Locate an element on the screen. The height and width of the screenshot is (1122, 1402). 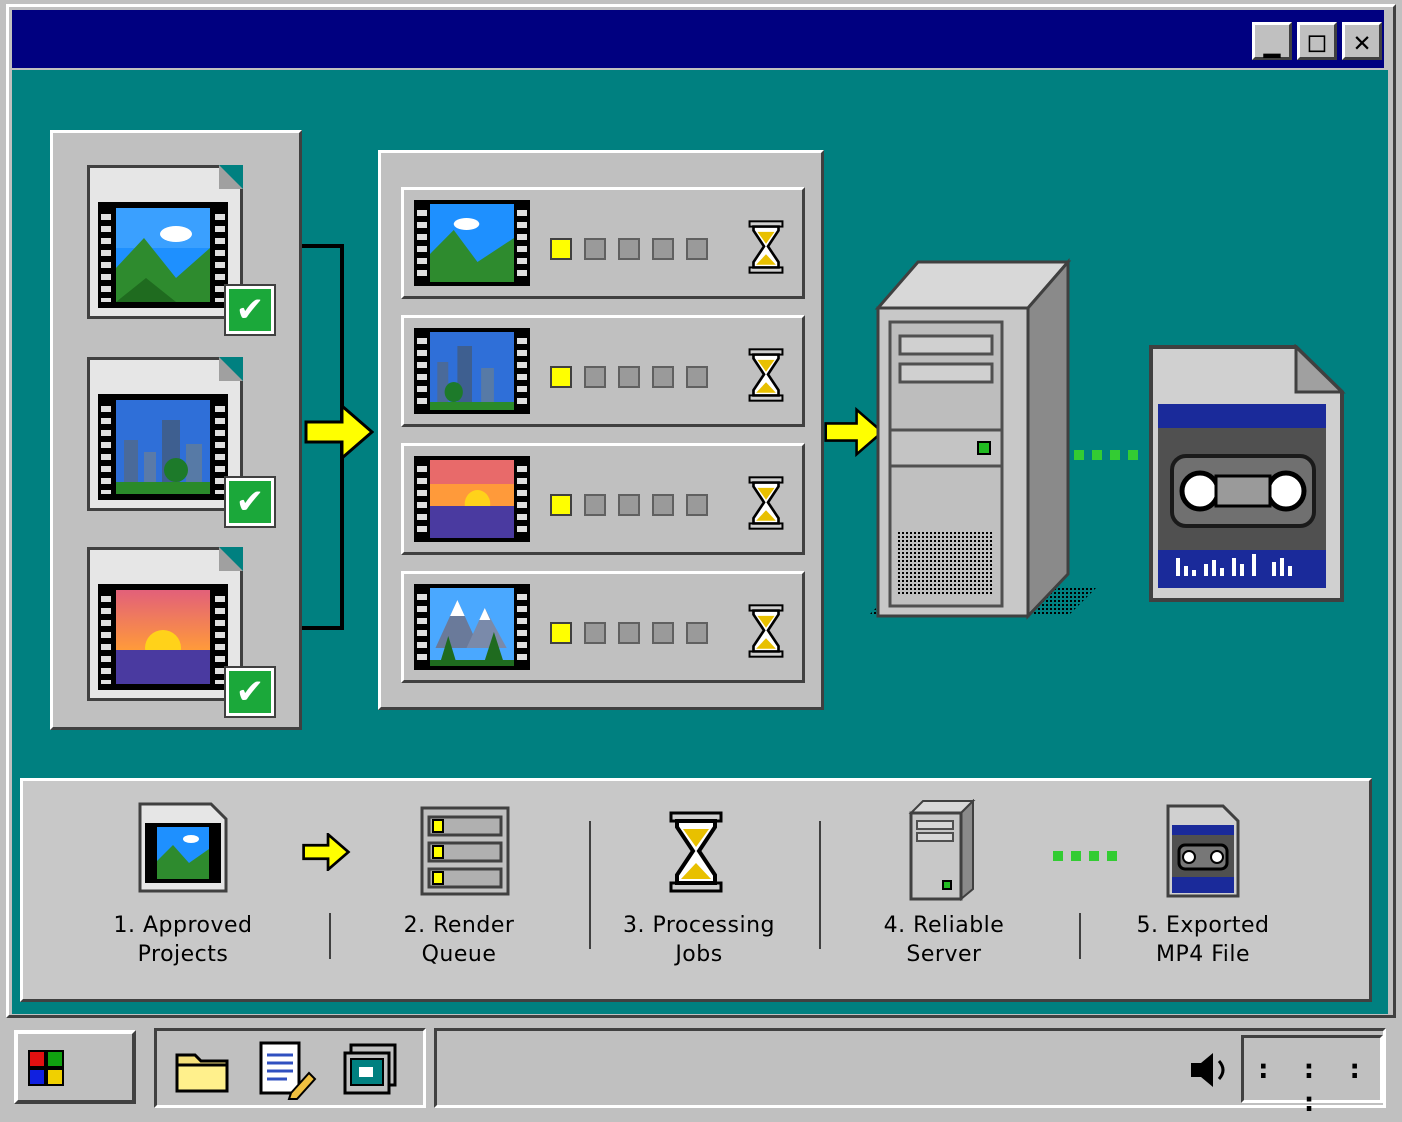
start-button is located at coordinates (75, 1067).